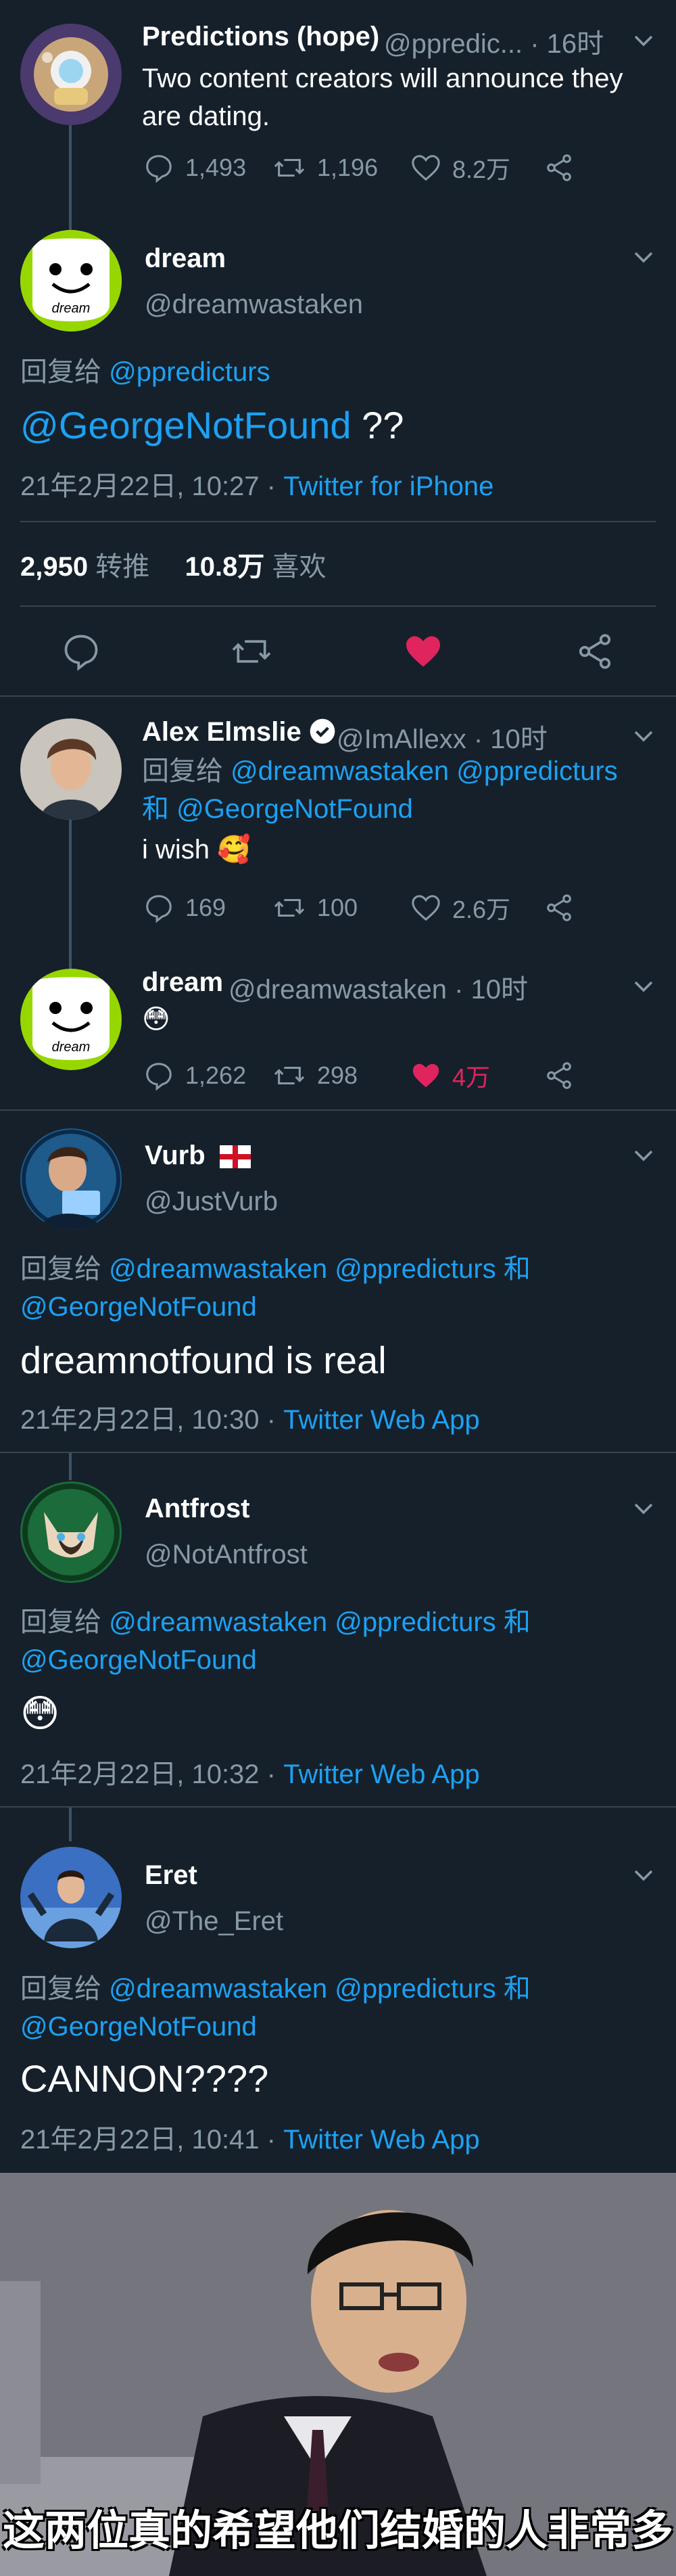 Image resolution: width=676 pixels, height=2576 pixels. What do you see at coordinates (494, 44) in the screenshot?
I see `author-handle-time: @ppredic... · 16时` at bounding box center [494, 44].